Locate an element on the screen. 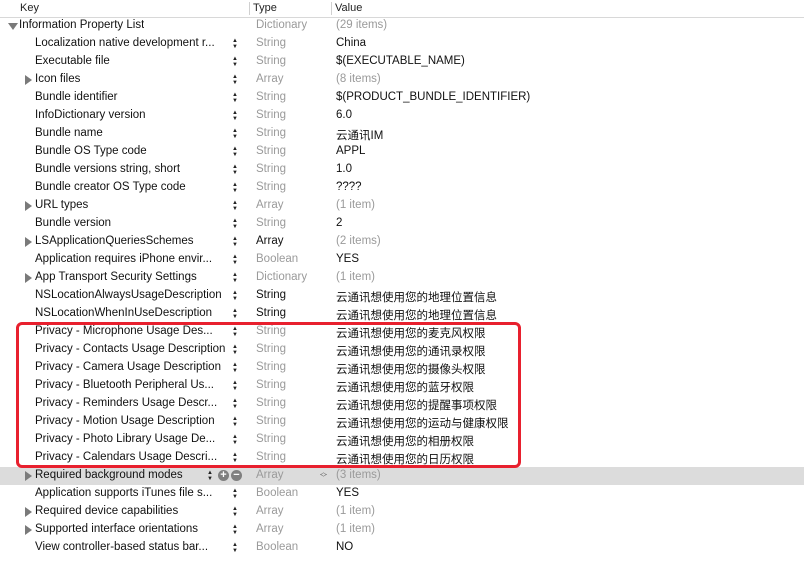  row-key: Bundle identifier is located at coordinates (130, 97).